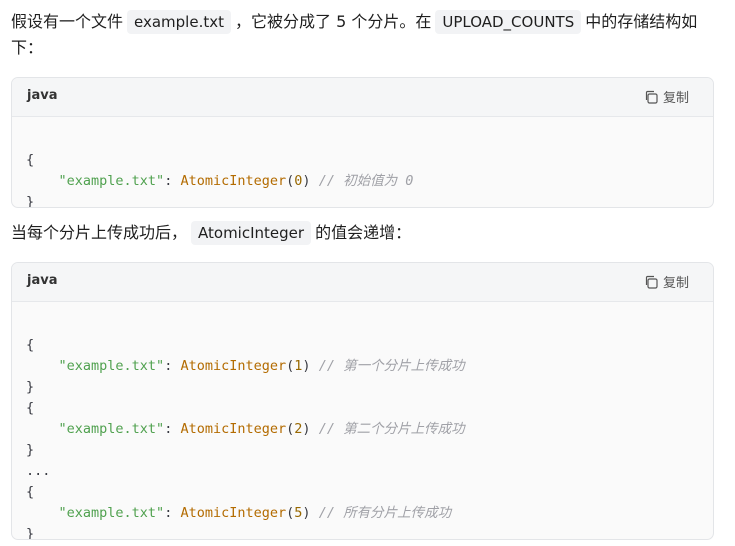 The image size is (735, 546). What do you see at coordinates (508, 22) in the screenshot?
I see `inline-code-upload-counts: UPLOAD_COUNTS` at bounding box center [508, 22].